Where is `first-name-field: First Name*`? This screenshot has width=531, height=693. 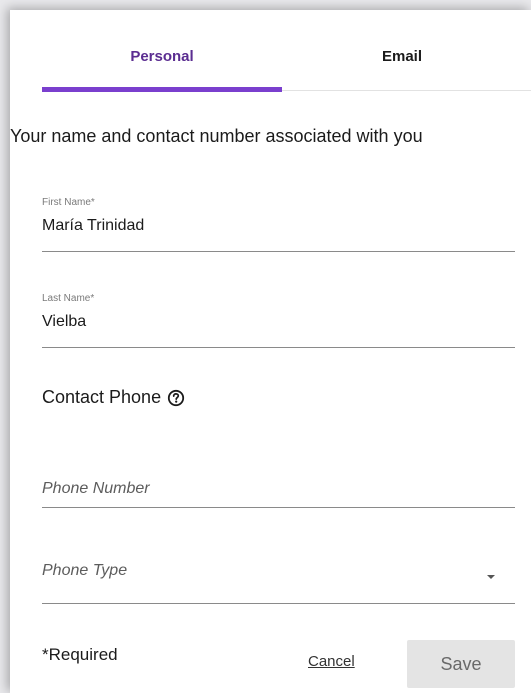
first-name-field: First Name* is located at coordinates (278, 224).